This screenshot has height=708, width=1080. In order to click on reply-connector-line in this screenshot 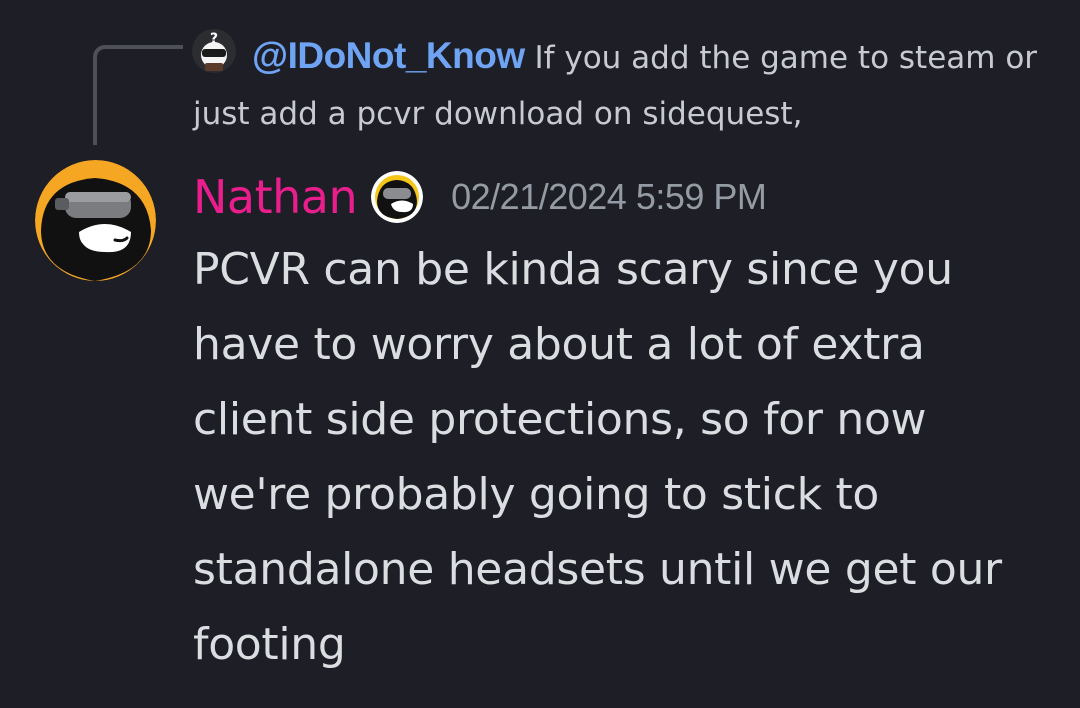, I will do `click(138, 95)`.